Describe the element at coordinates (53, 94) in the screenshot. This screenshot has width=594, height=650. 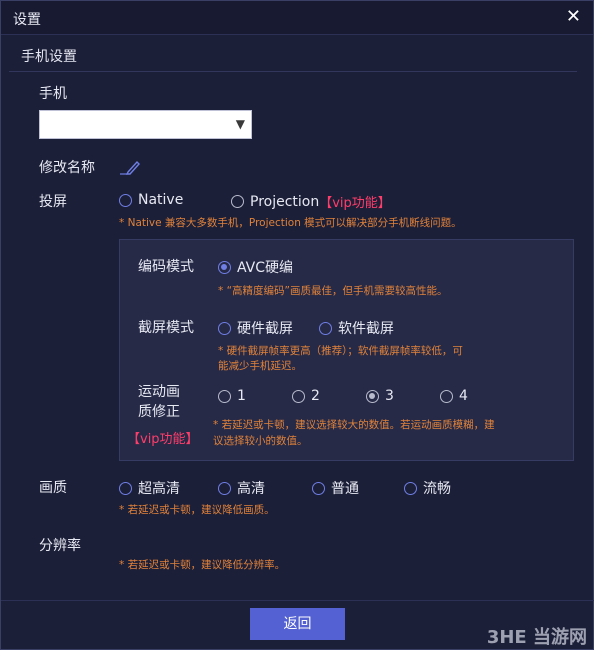
I see `phone-label: 手机` at that location.